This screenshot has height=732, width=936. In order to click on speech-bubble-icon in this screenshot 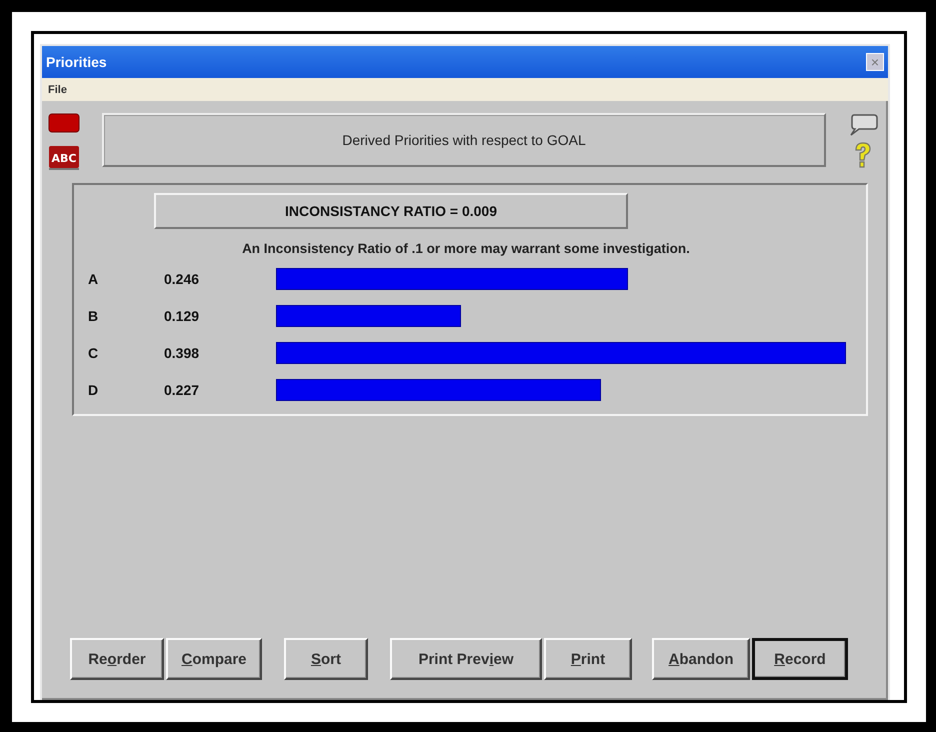, I will do `click(863, 125)`.